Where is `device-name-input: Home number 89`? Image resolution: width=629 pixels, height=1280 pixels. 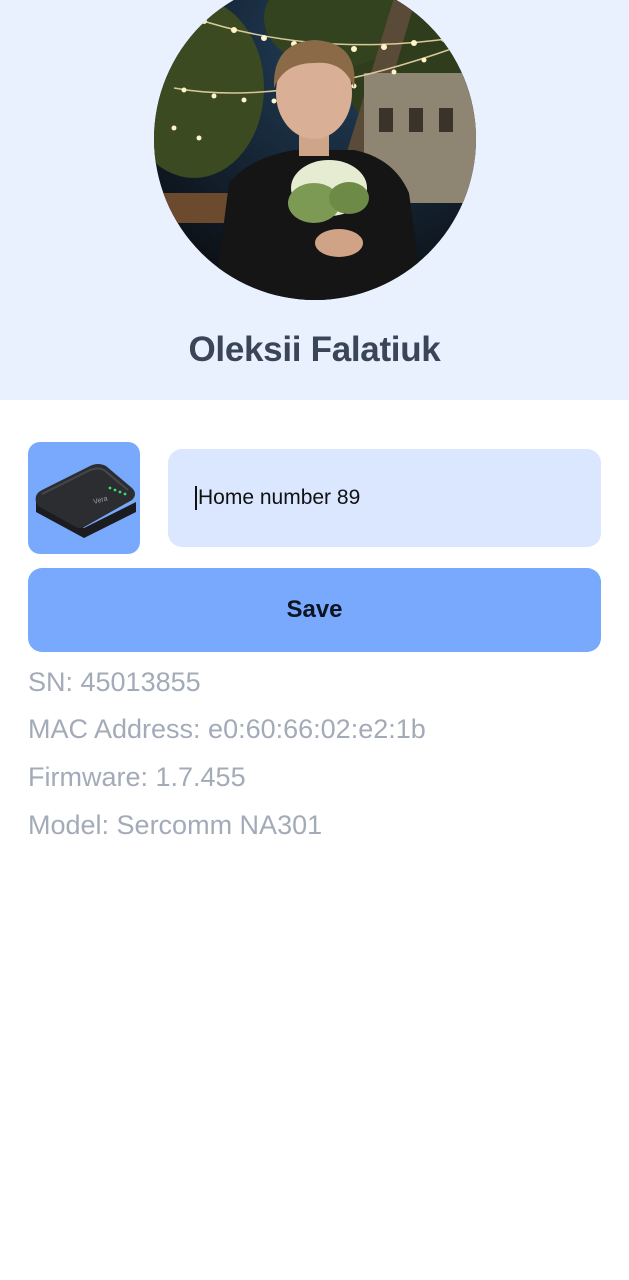 device-name-input: Home number 89 is located at coordinates (384, 498).